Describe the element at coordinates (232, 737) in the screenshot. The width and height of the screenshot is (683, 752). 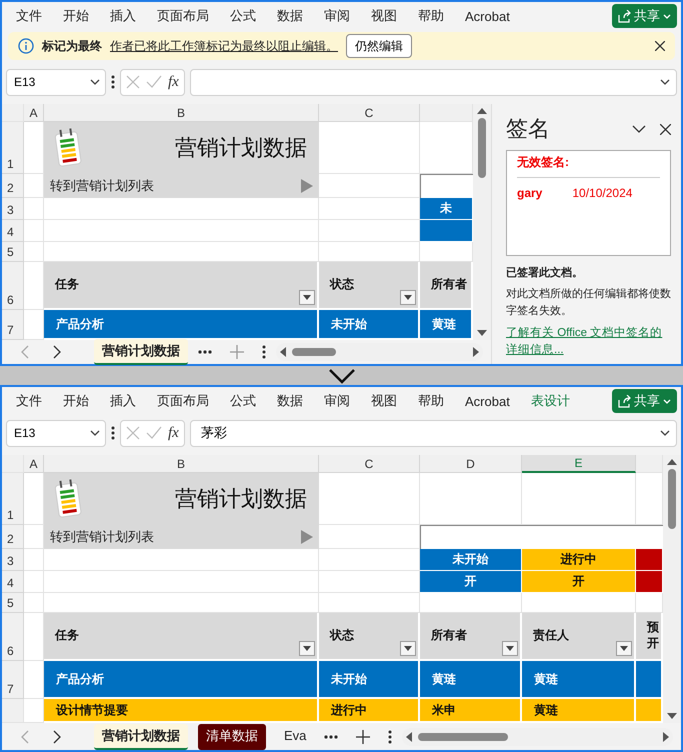
I see `sheet-tab: 清单数据` at that location.